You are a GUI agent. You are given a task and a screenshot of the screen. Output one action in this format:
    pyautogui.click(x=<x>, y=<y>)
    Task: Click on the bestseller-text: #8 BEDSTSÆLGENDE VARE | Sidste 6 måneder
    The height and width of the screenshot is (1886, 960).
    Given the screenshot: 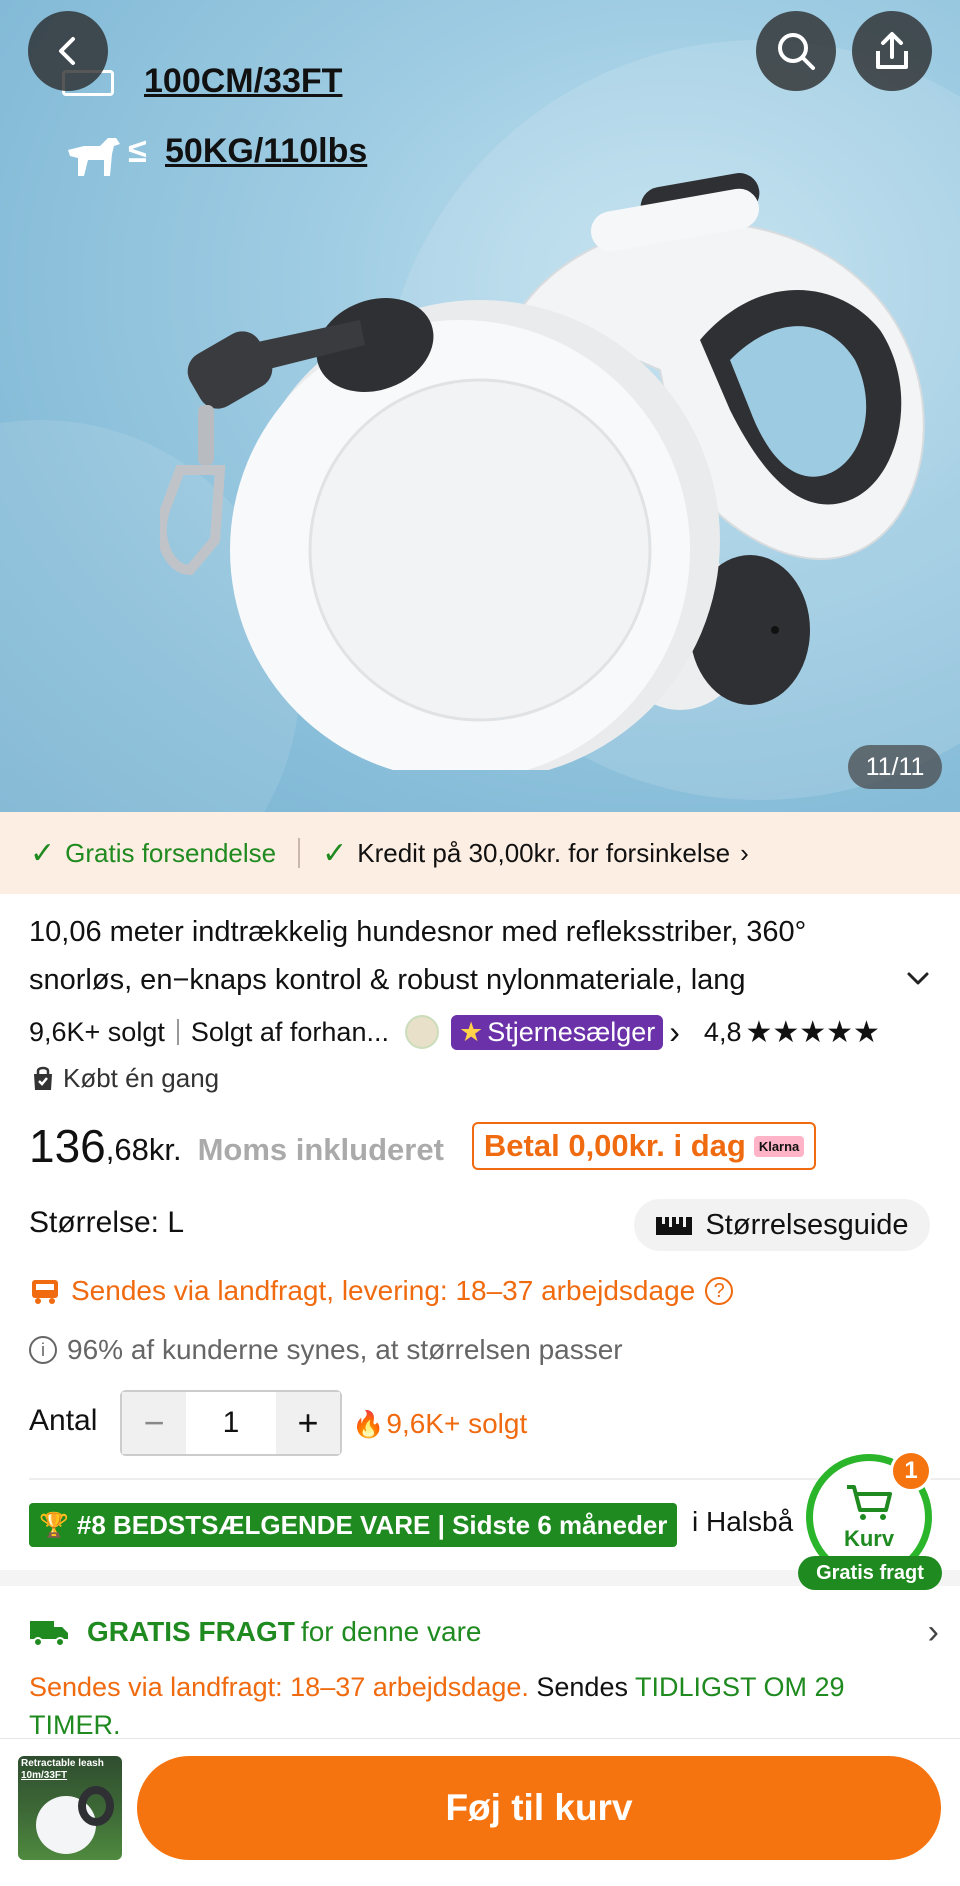 What is the action you would take?
    pyautogui.click(x=372, y=1524)
    